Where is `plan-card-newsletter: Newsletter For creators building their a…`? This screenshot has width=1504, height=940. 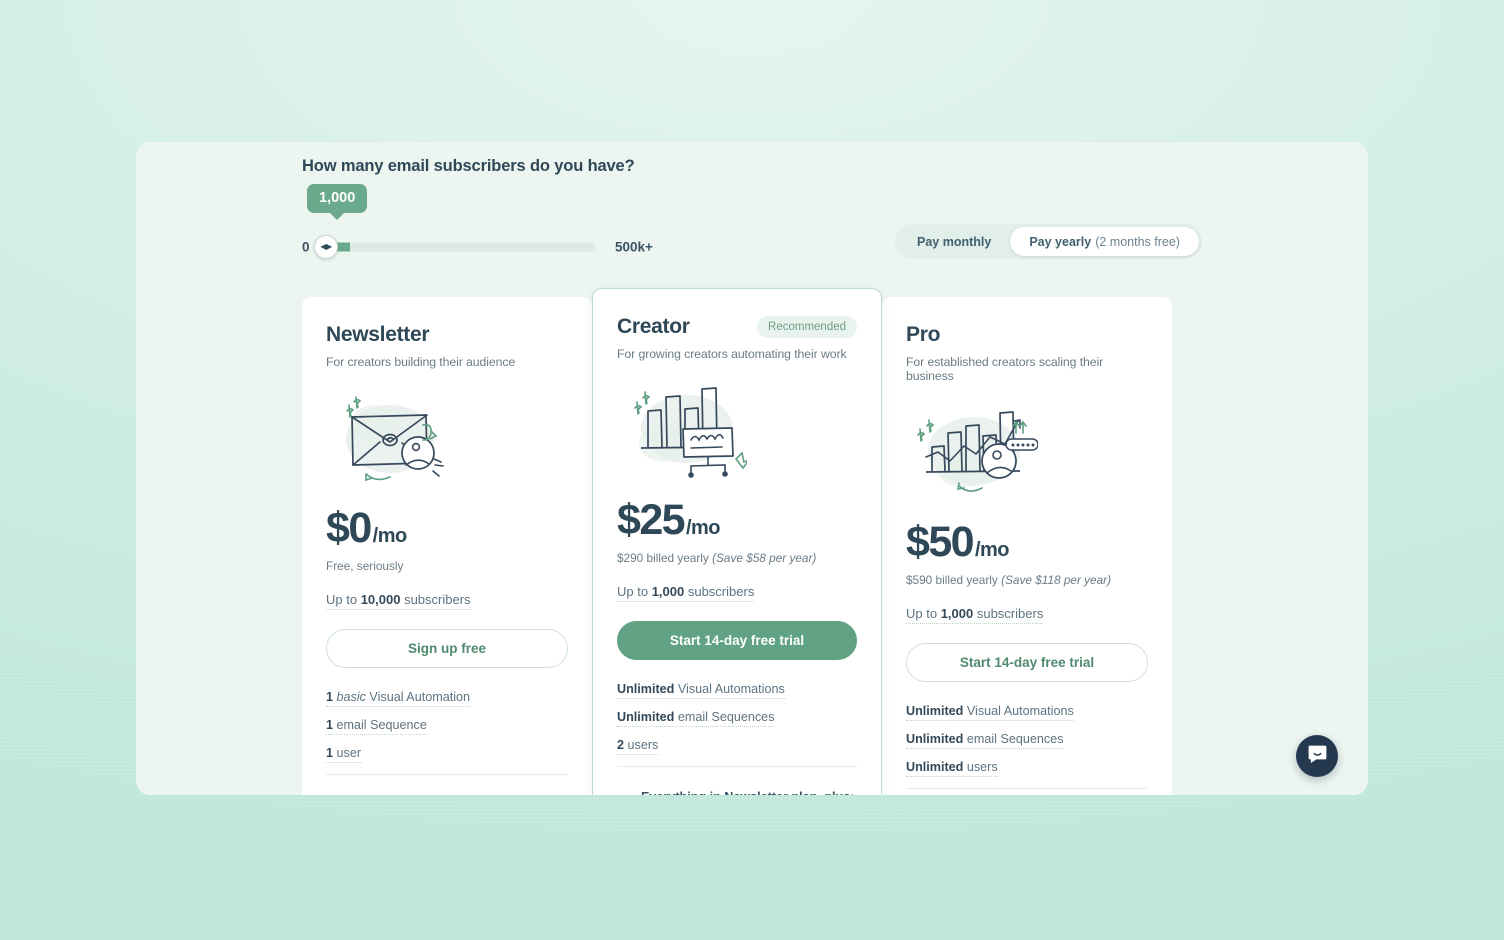 plan-card-newsletter: Newsletter For creators building their a… is located at coordinates (447, 546).